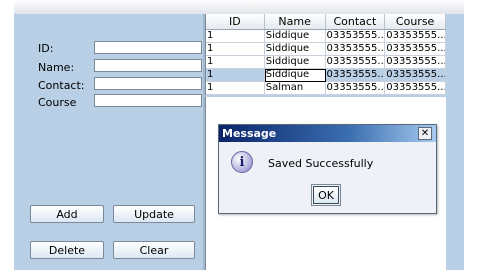 Image resolution: width=480 pixels, height=270 pixels. Describe the element at coordinates (67, 250) in the screenshot. I see `delete-button: Delete` at that location.